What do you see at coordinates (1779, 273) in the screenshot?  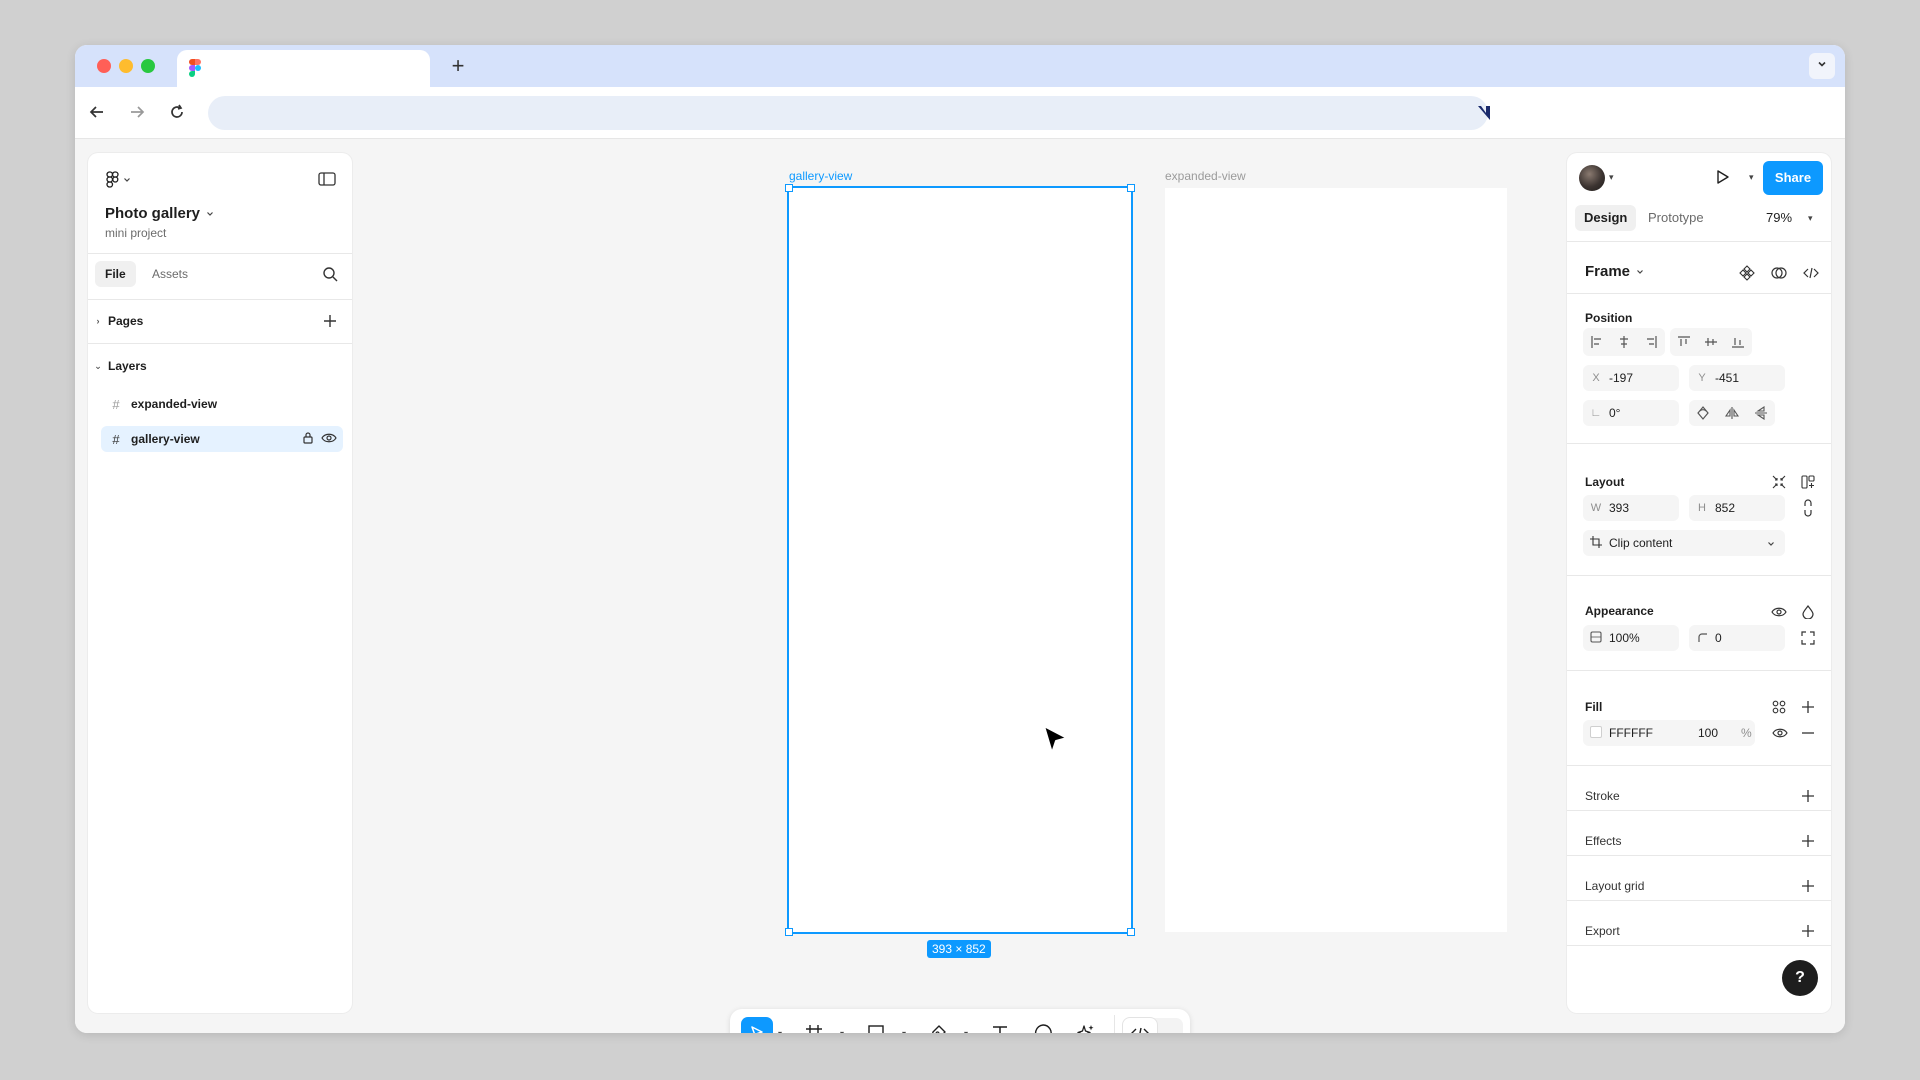 I see `mask-icon` at bounding box center [1779, 273].